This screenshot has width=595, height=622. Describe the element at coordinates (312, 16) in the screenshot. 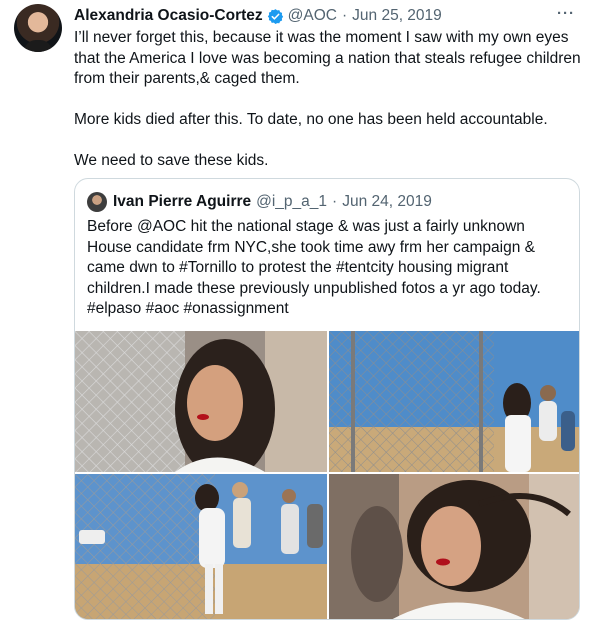

I see `author-handle: @AOC` at that location.